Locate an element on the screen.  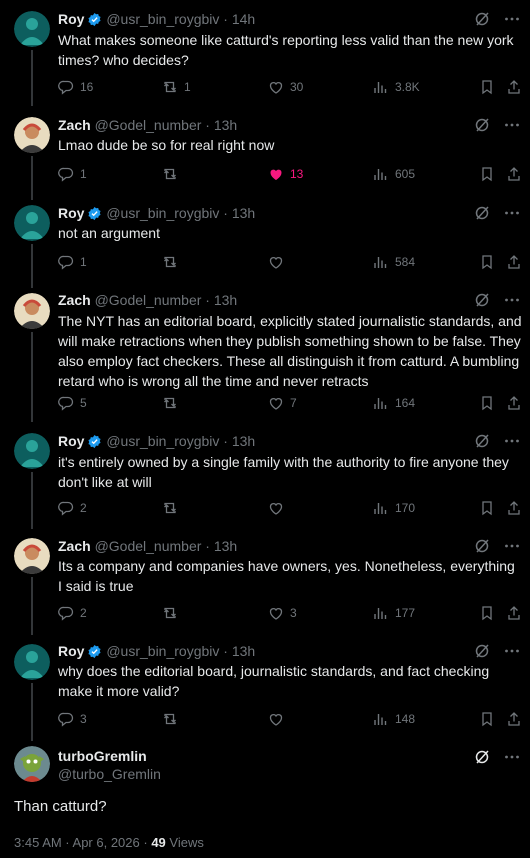
heart-icon is located at coordinates (276, 509).